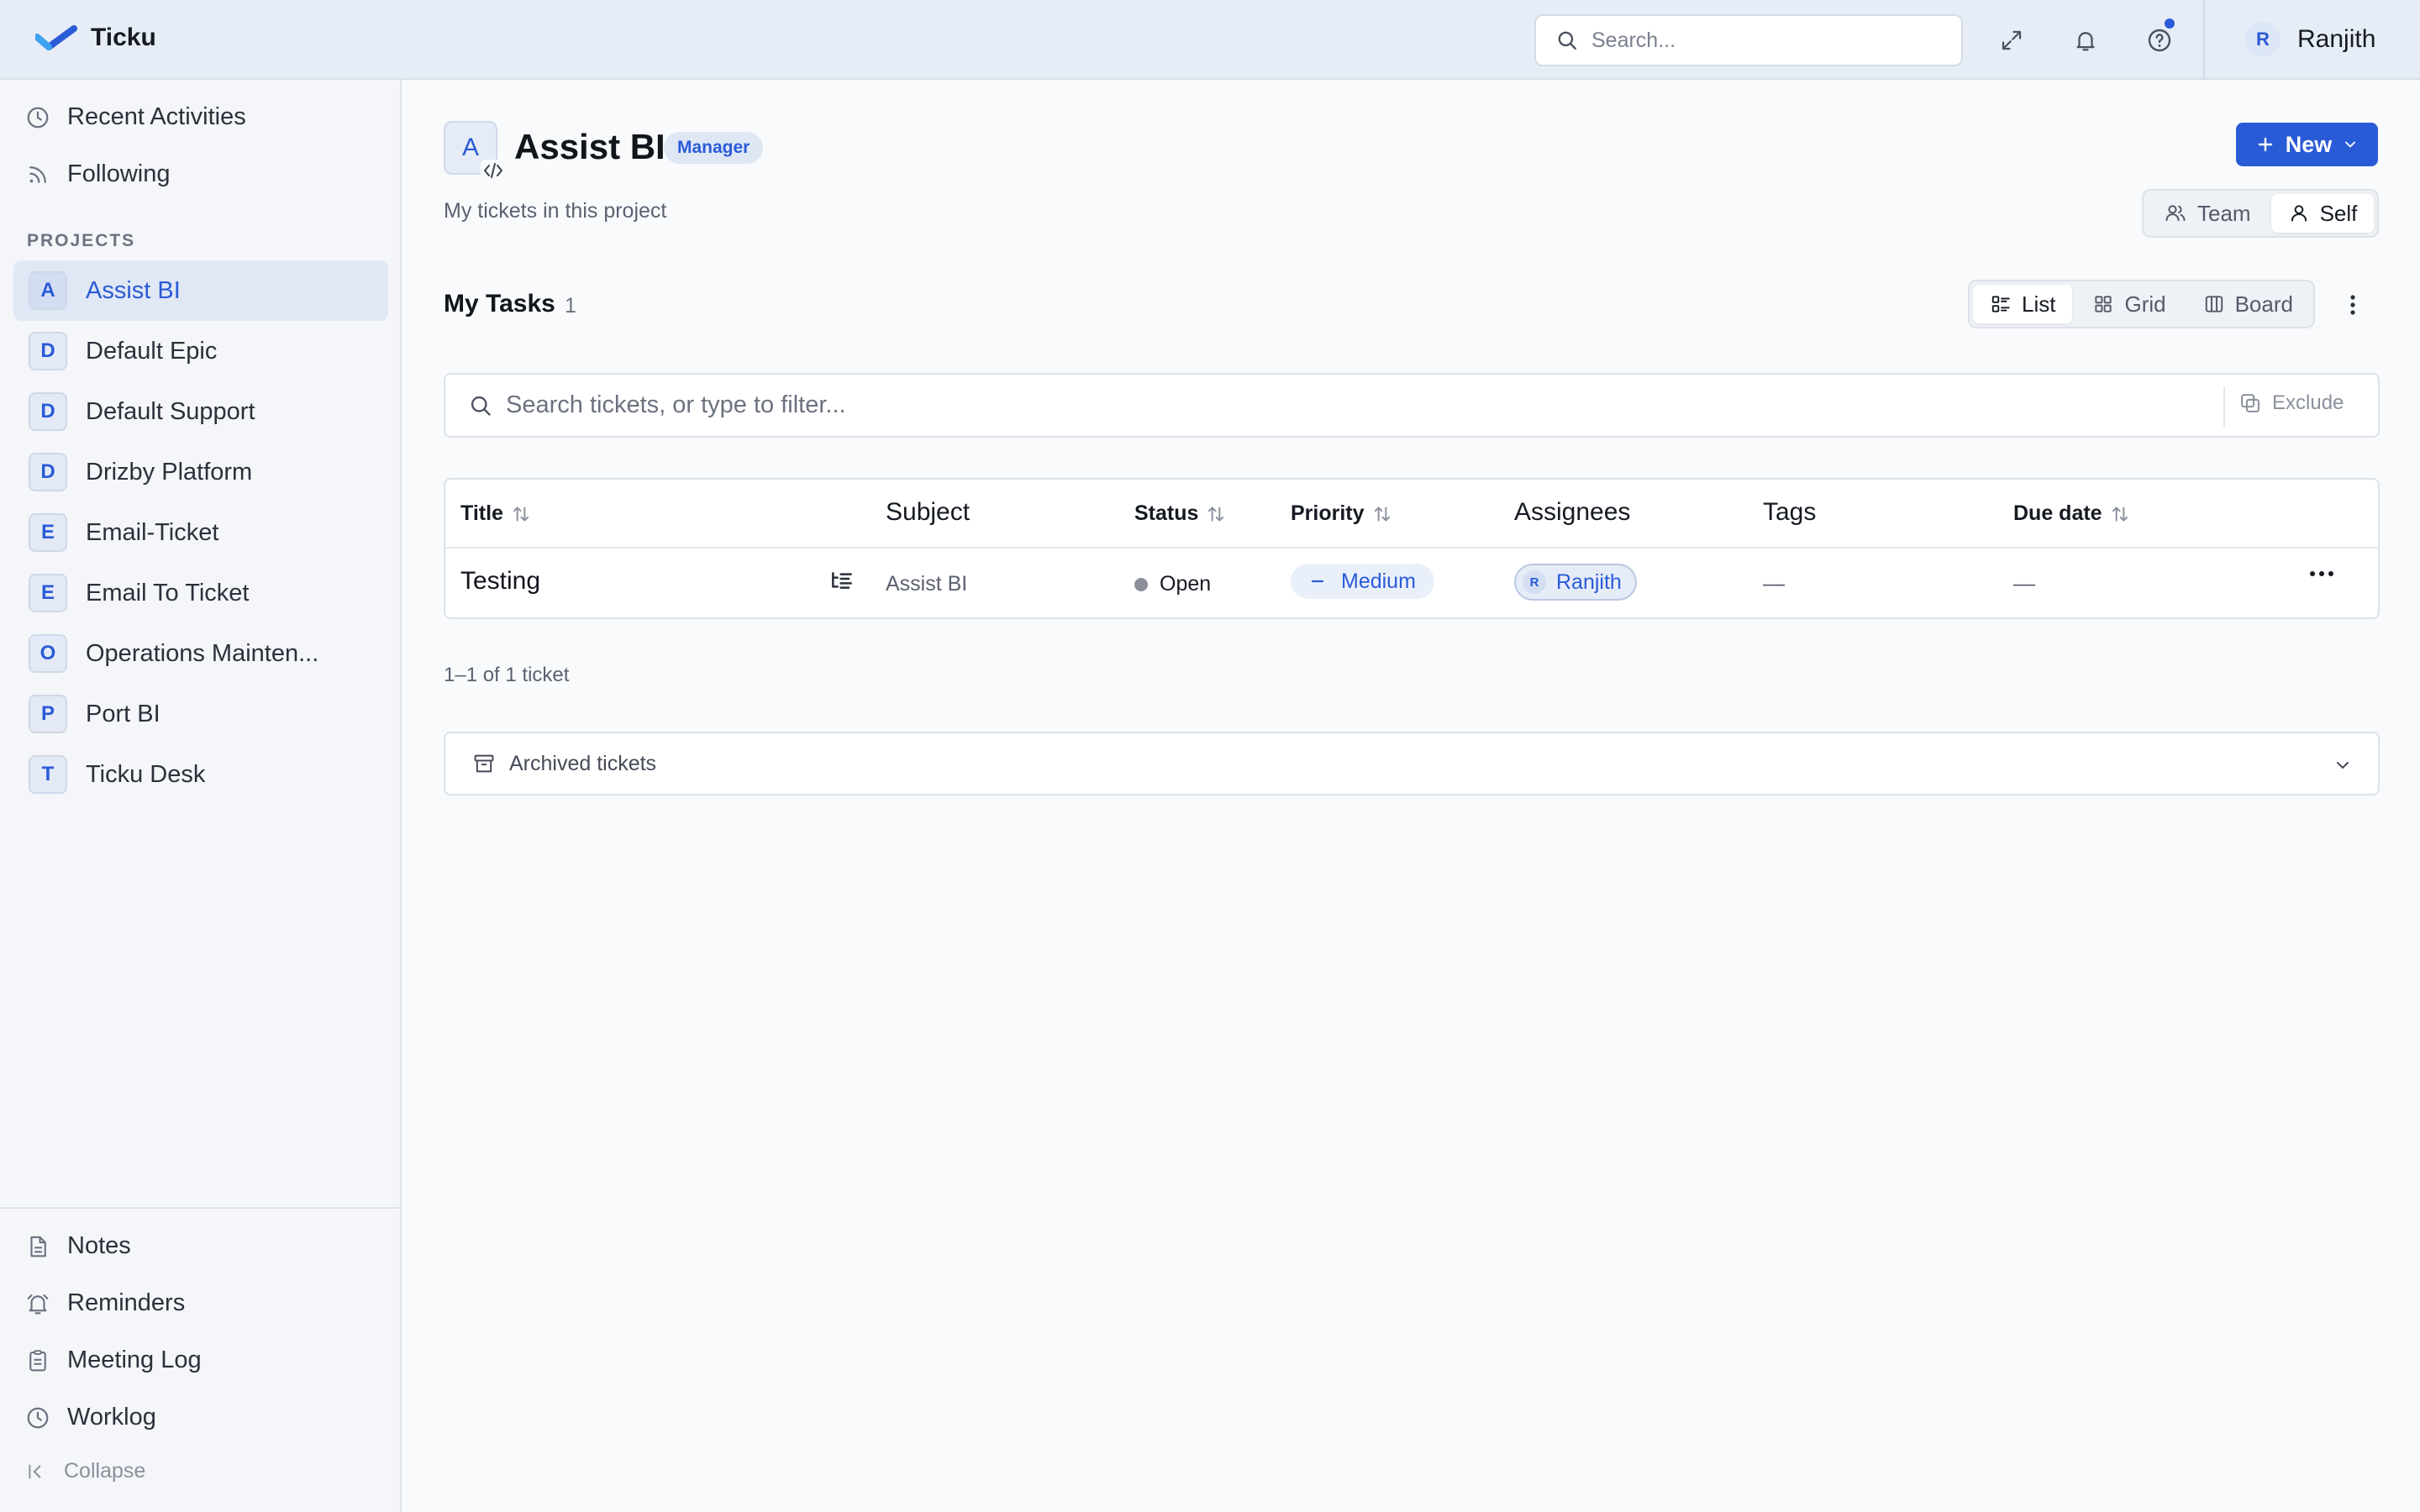  I want to click on column-header-due-date: Due date, so click(2072, 513).